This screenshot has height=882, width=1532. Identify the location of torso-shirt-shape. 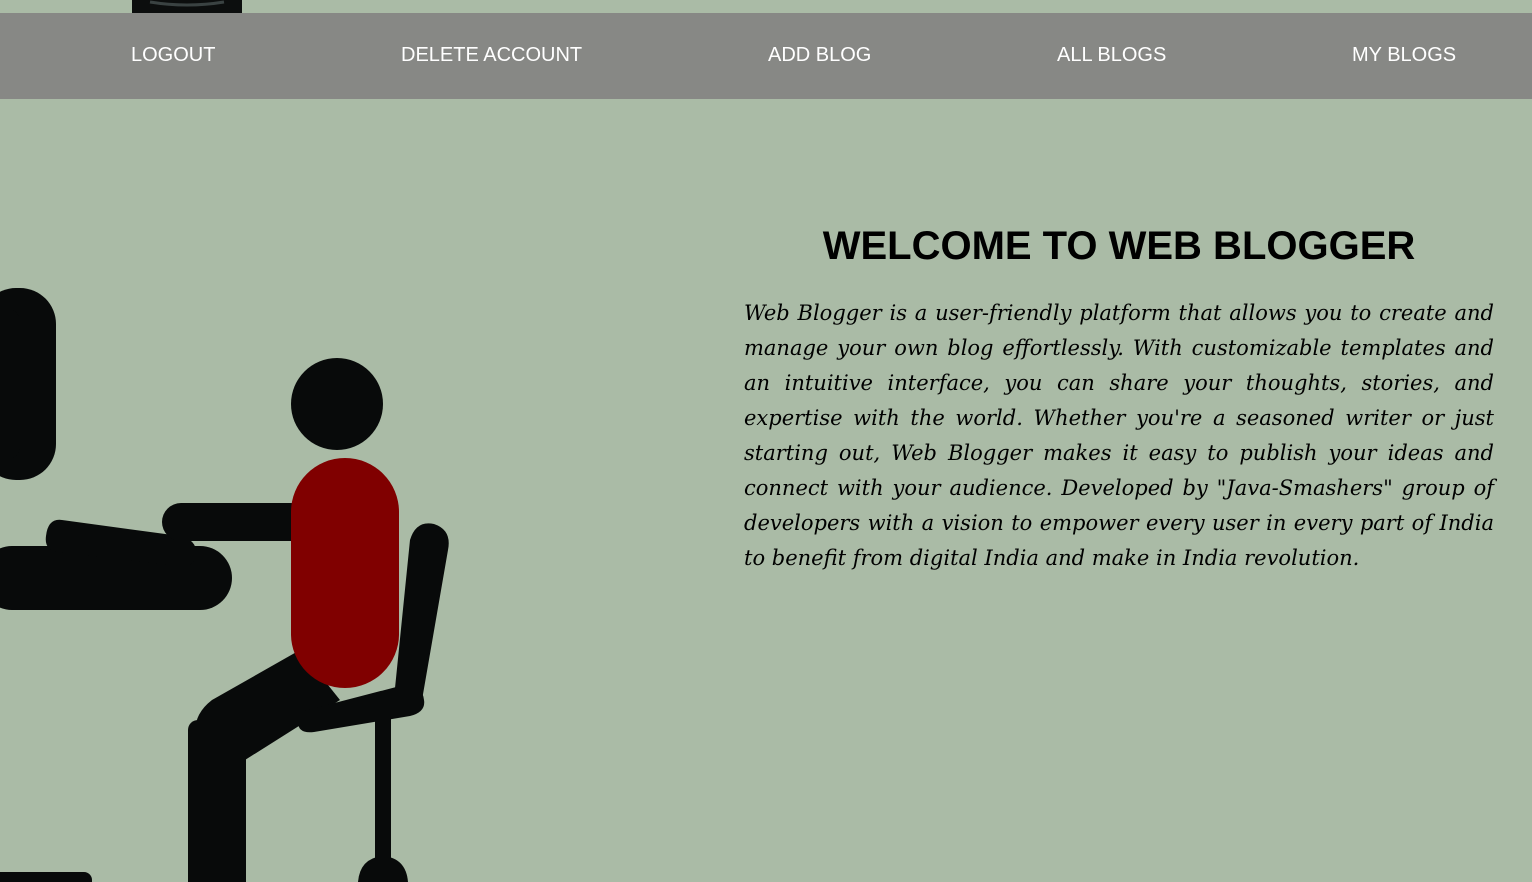
(345, 573).